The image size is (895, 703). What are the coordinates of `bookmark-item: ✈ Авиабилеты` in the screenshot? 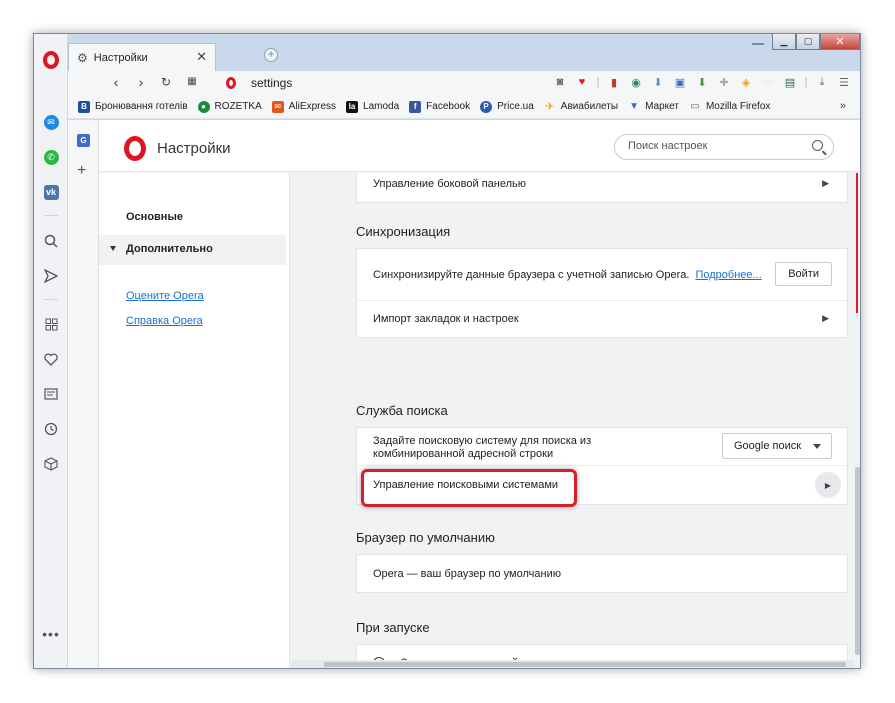 It's located at (581, 107).